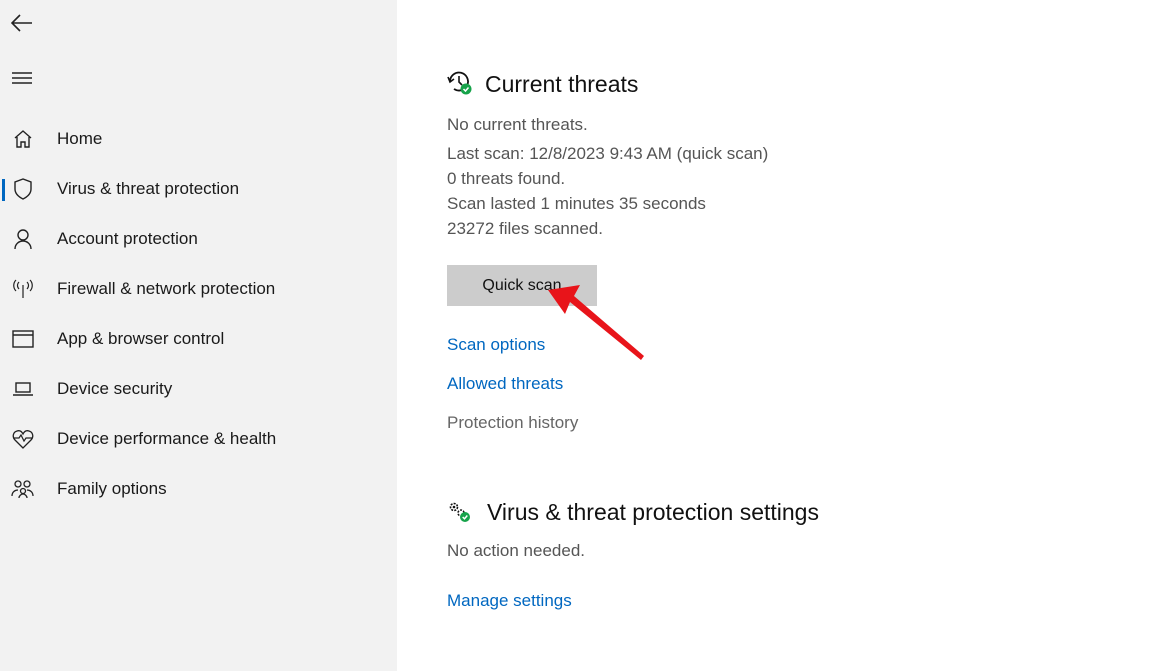 The width and height of the screenshot is (1175, 671). I want to click on current-threats-title: Current threats, so click(562, 84).